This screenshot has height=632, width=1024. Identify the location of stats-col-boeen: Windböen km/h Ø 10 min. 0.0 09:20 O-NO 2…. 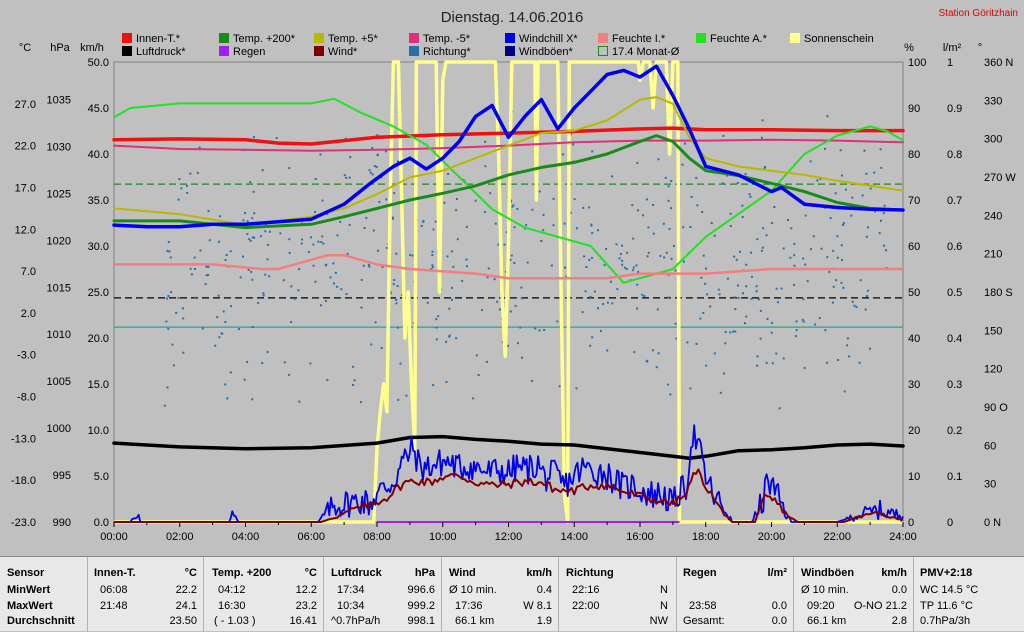
(854, 594).